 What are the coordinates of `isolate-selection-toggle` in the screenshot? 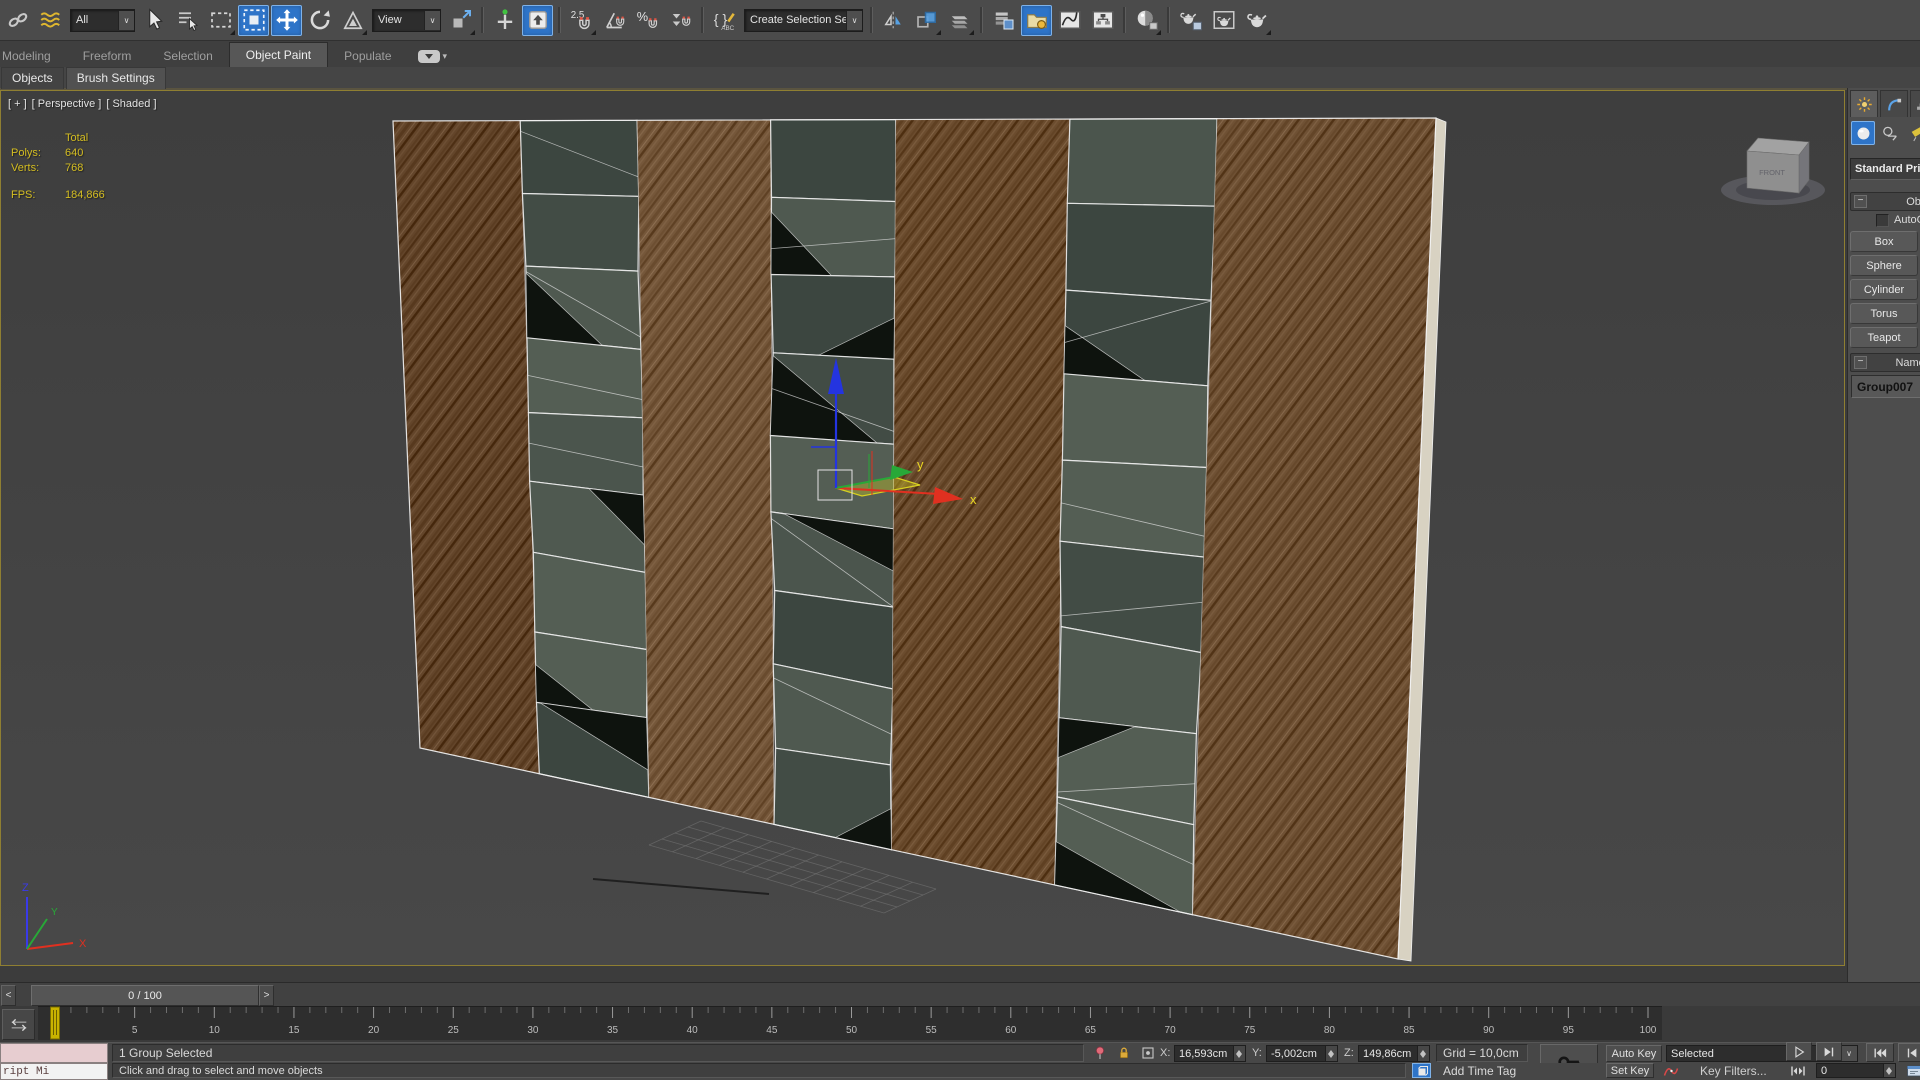 It's located at (1421, 1070).